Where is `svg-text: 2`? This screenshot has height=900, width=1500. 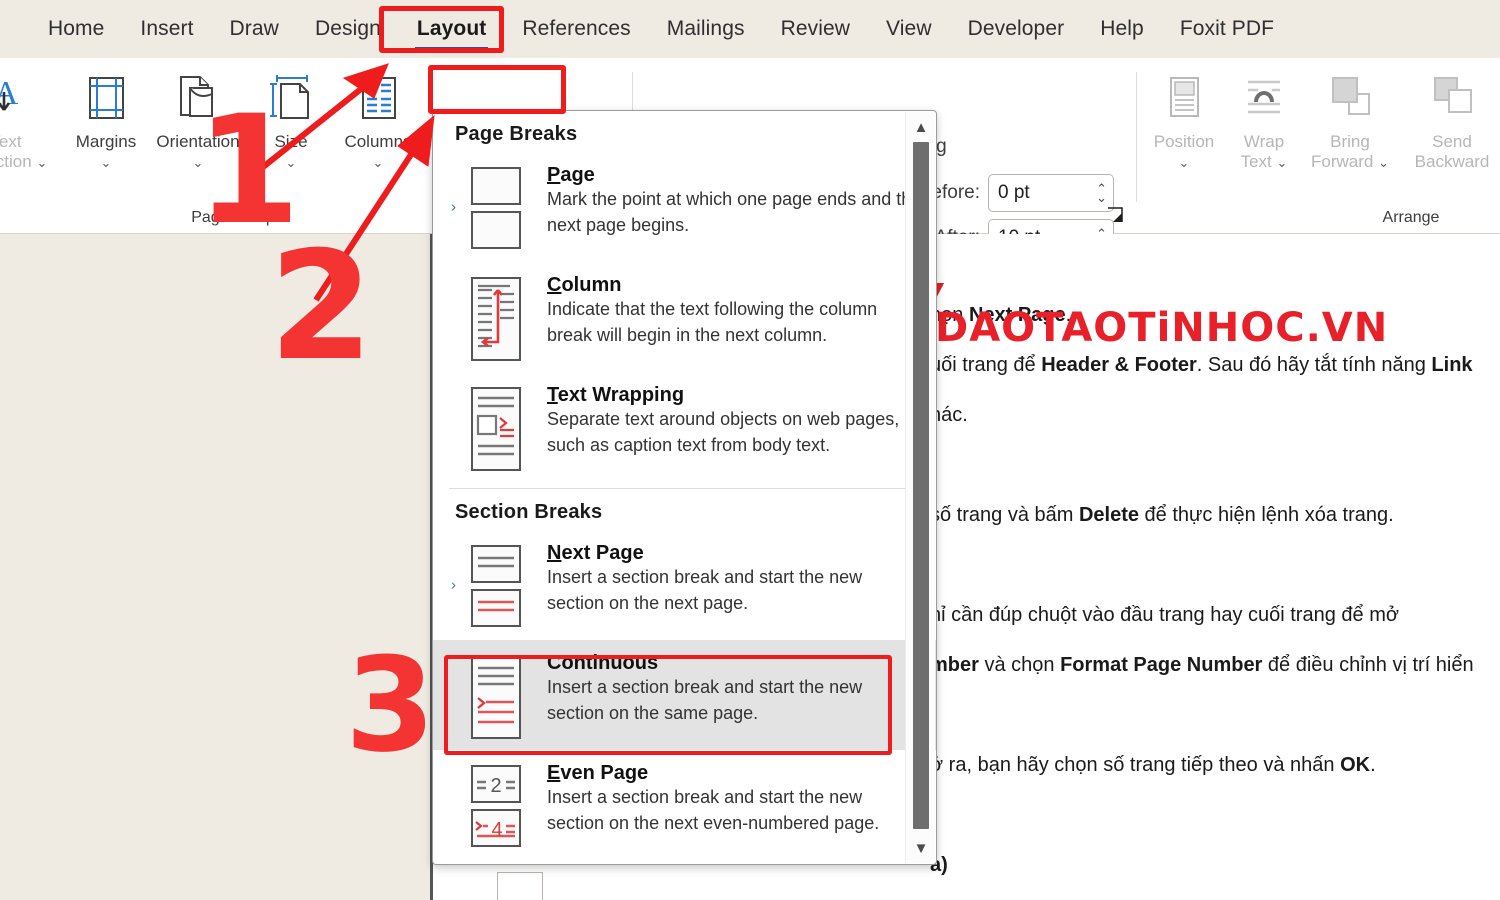
svg-text: 2 is located at coordinates (495, 786).